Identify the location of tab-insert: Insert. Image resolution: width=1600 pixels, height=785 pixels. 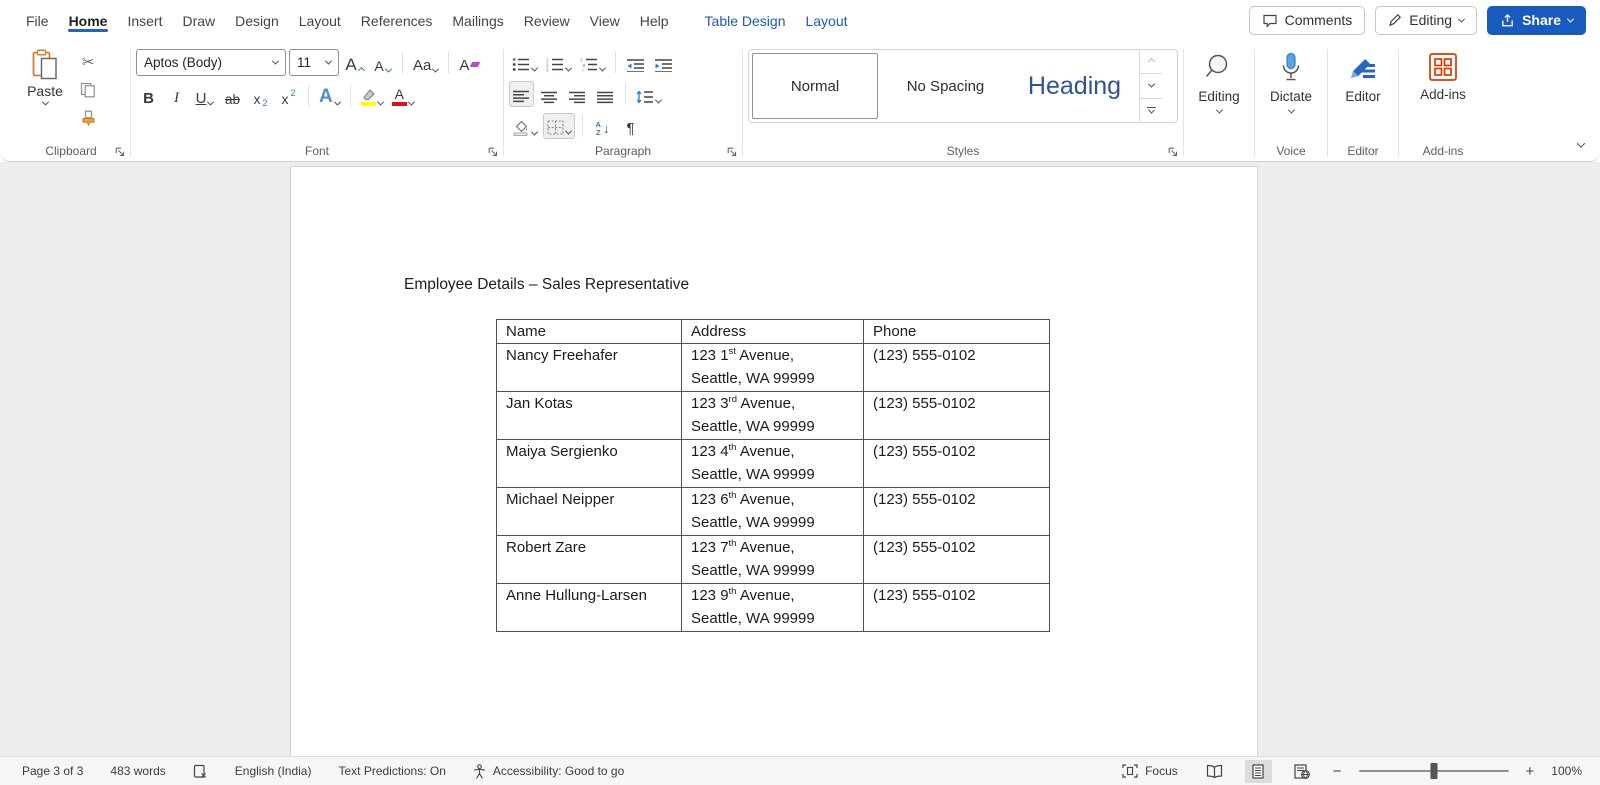
(144, 20).